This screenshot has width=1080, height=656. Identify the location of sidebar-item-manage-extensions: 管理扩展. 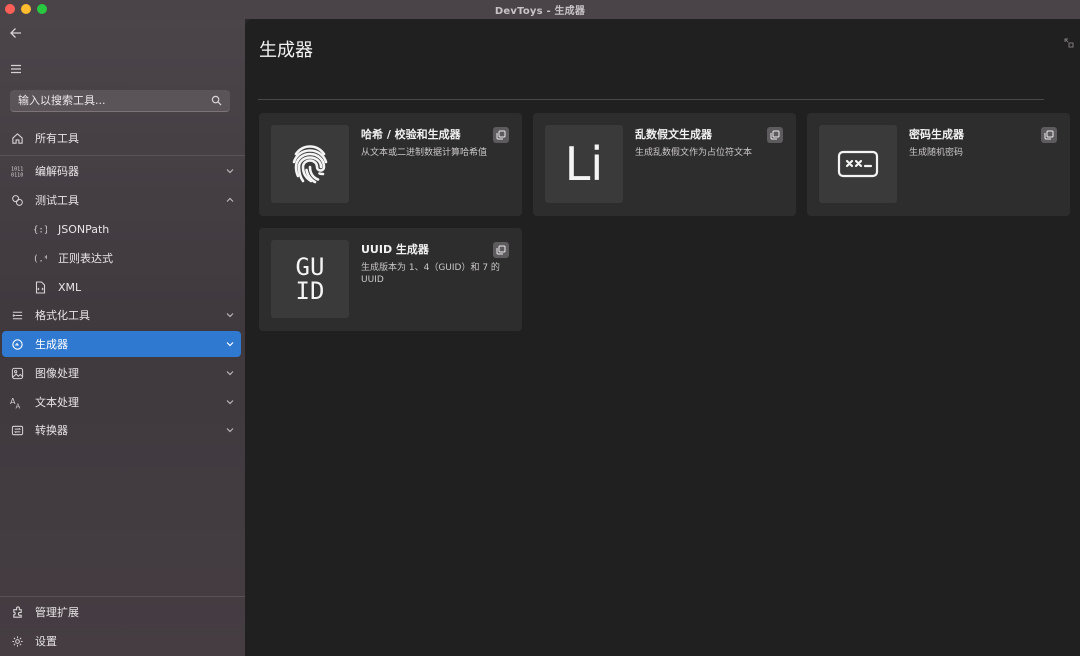
(121, 612).